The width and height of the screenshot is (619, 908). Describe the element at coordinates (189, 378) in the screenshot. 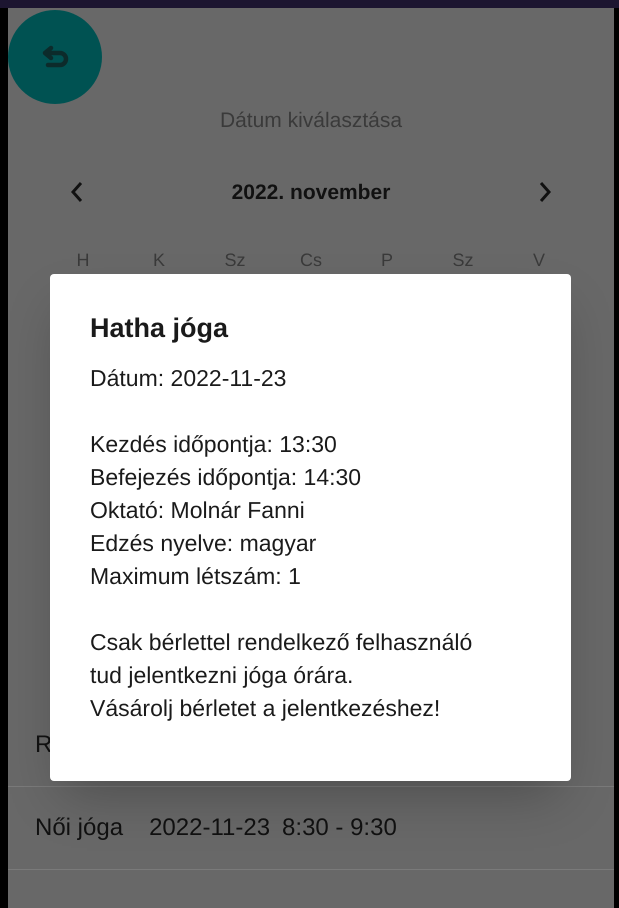

I see `dialog-date: Dátum: 2022-11-23` at that location.